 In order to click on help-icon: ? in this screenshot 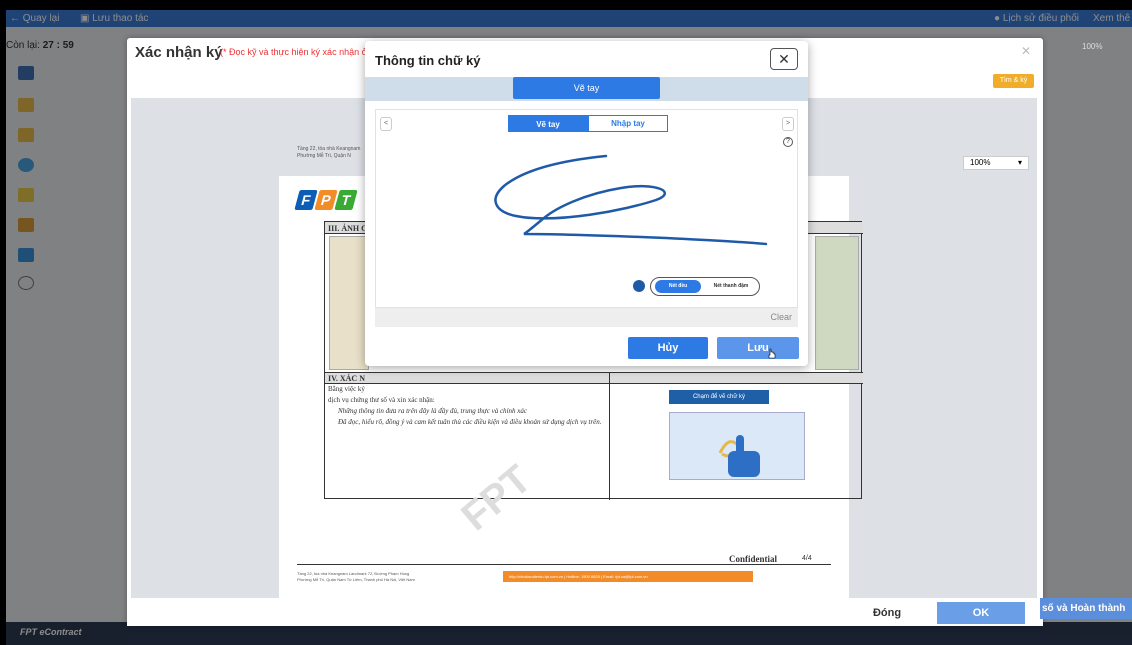, I will do `click(788, 142)`.